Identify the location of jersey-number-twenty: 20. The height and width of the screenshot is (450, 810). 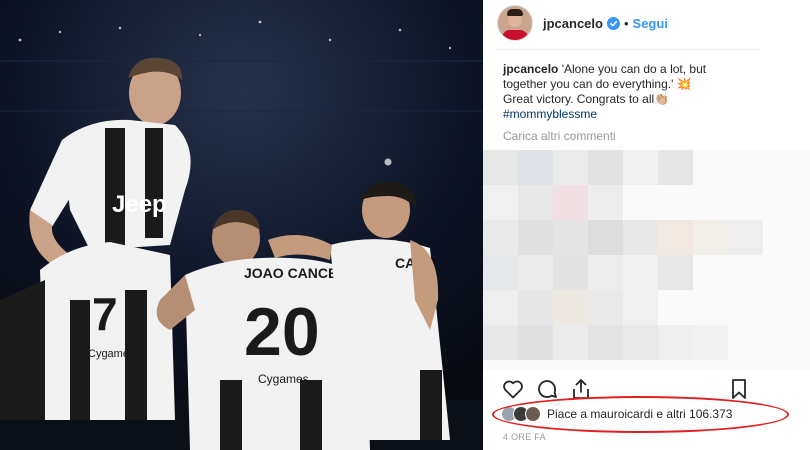
(282, 332).